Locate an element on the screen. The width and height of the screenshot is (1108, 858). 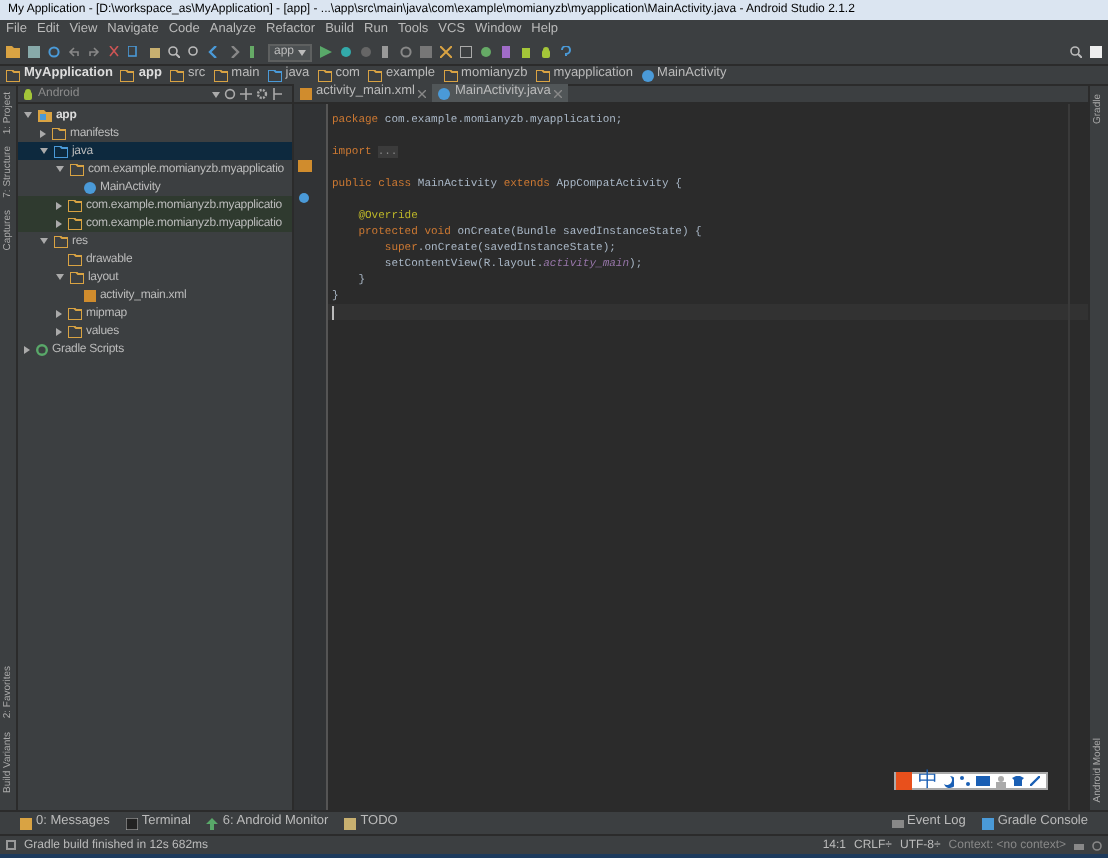
redo-icon is located at coordinates (94, 52).